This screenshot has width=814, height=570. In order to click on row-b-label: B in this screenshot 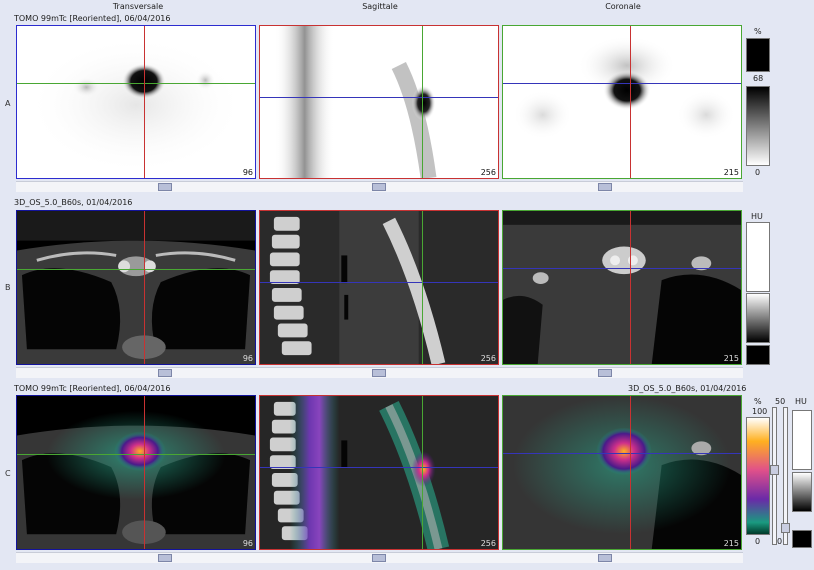, I will do `click(8, 287)`.